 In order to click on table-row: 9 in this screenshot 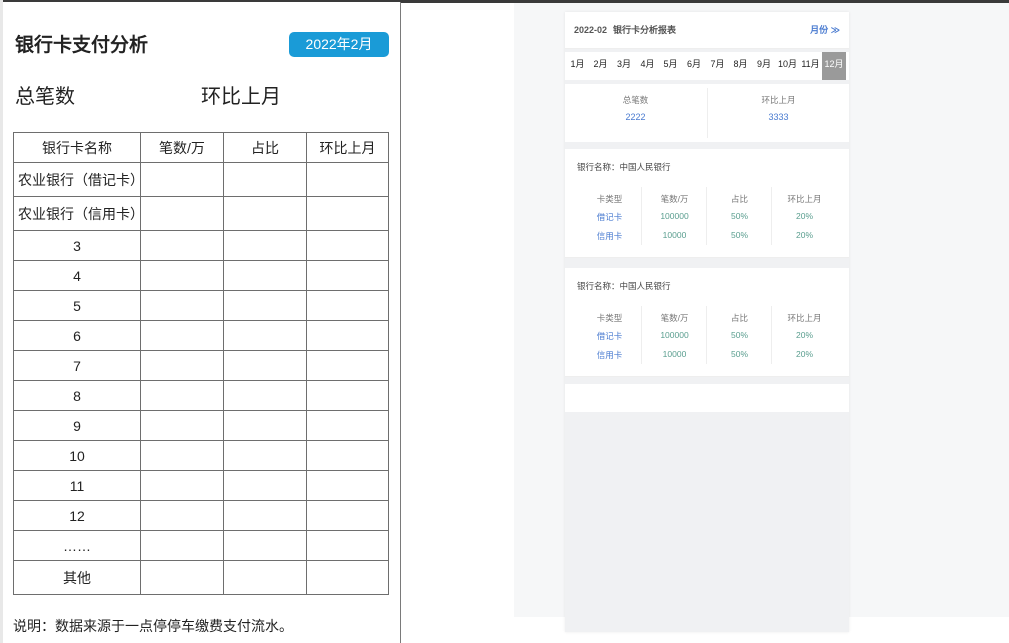, I will do `click(201, 425)`.